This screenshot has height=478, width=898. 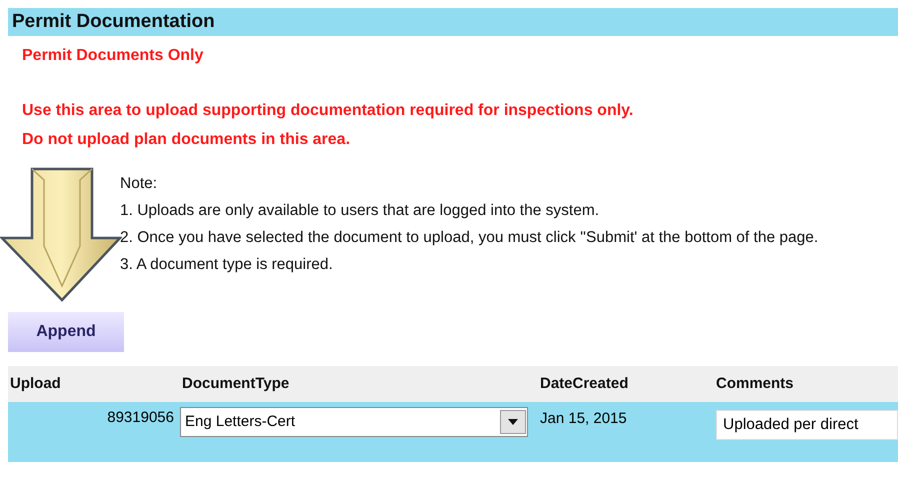 What do you see at coordinates (35, 383) in the screenshot?
I see `column-header: Upload` at bounding box center [35, 383].